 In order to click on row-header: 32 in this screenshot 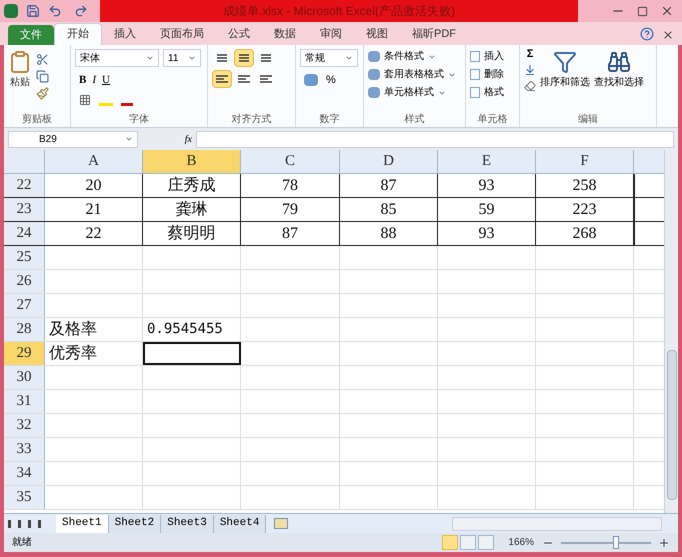, I will do `click(24, 425)`.